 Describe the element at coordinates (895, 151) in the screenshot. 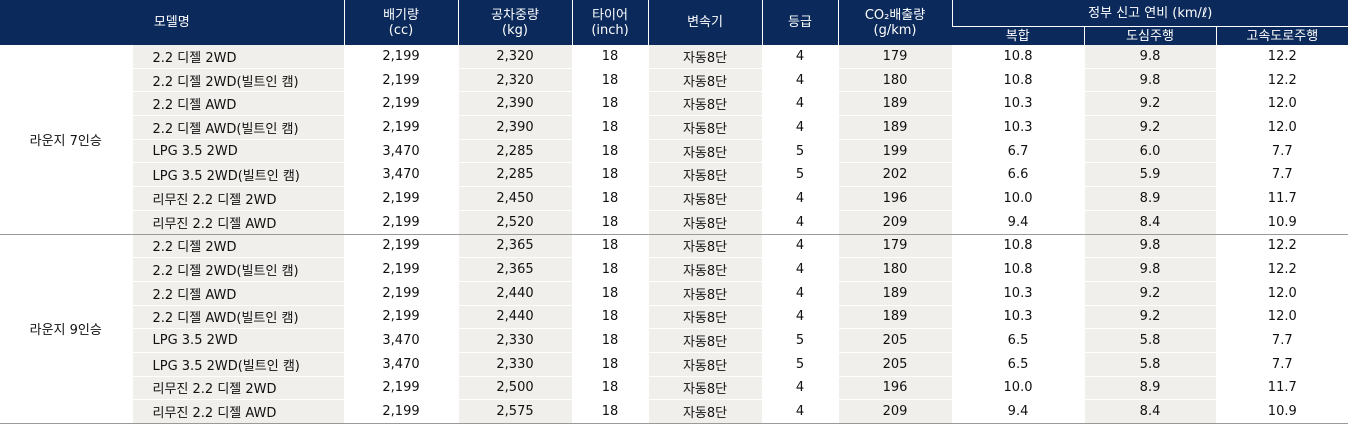

I see `cell-co2: 199` at that location.